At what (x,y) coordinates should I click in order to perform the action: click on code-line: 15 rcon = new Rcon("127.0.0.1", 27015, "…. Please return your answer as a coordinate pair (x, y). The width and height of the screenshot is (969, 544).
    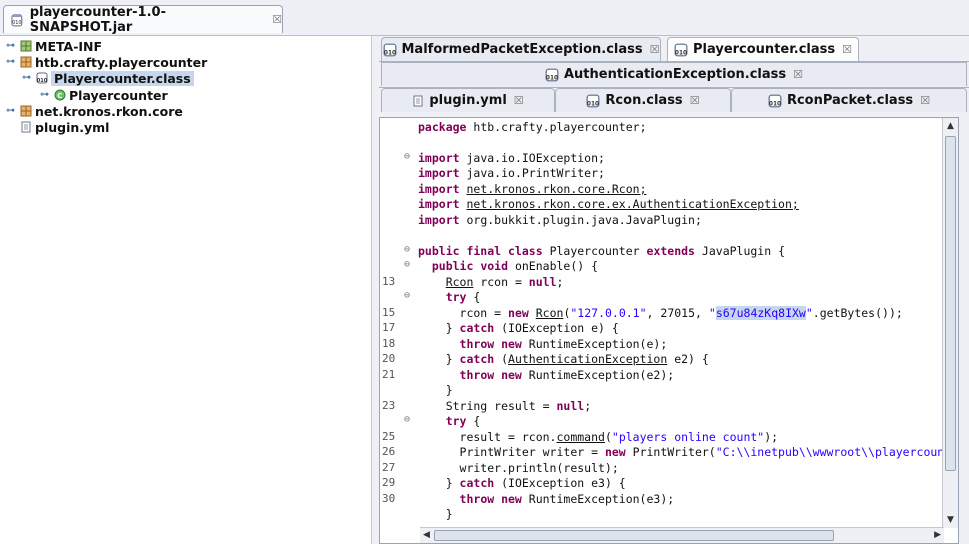
    Looking at the image, I should click on (642, 313).